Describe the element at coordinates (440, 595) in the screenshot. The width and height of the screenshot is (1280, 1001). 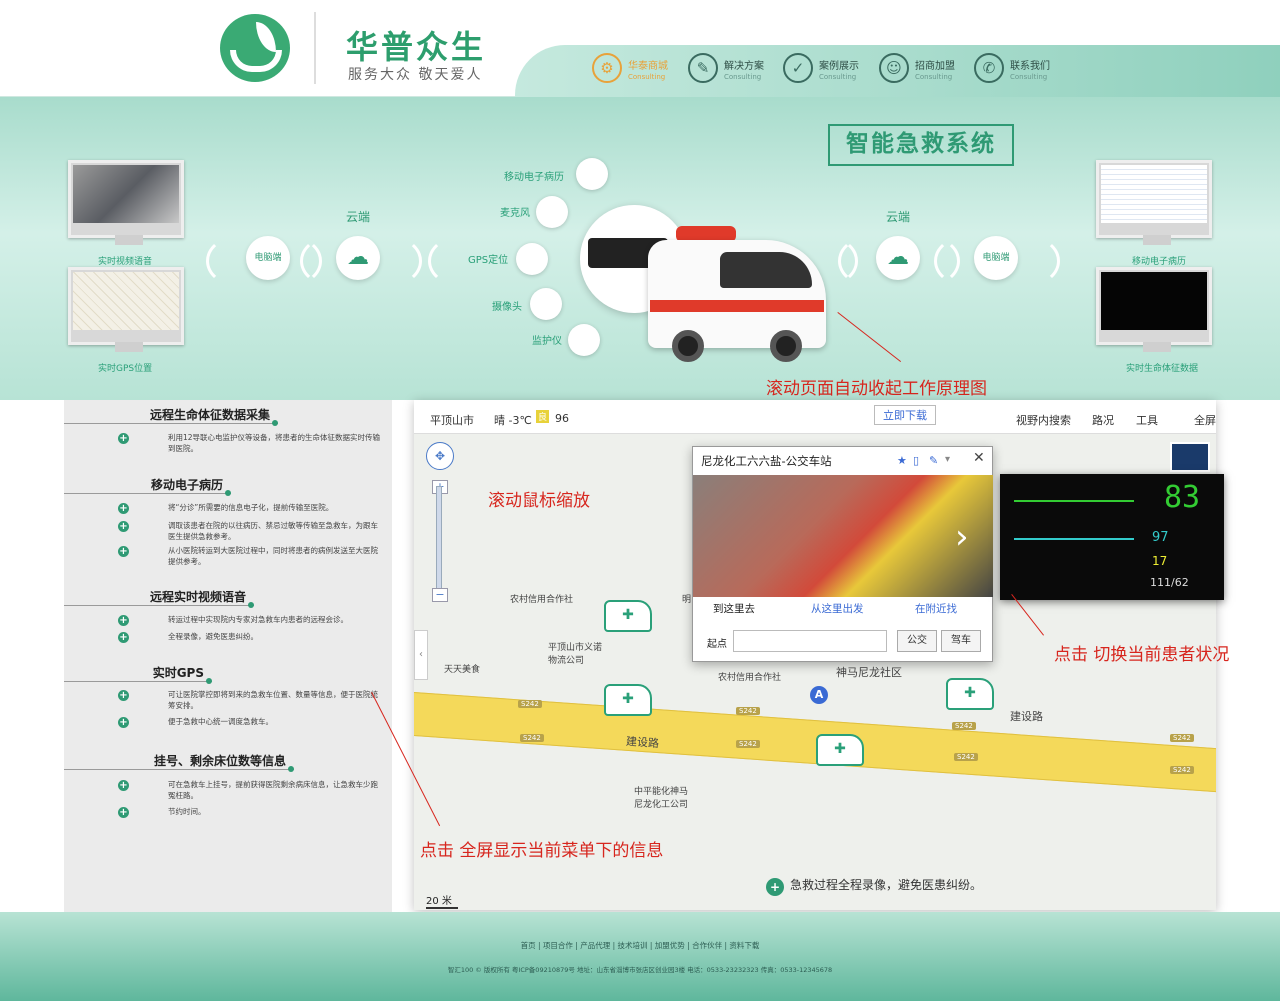
I see `zoom-out-button: −` at that location.